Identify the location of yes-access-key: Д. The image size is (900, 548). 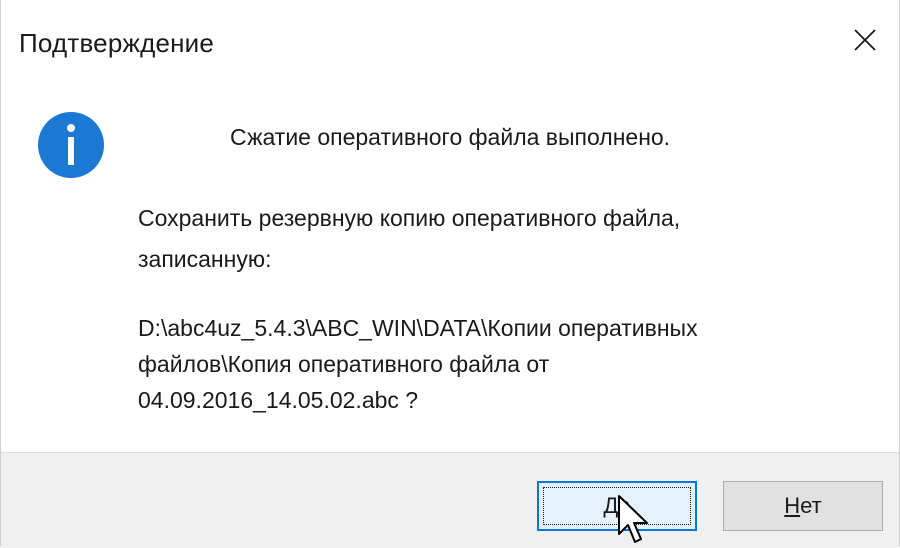
(611, 505).